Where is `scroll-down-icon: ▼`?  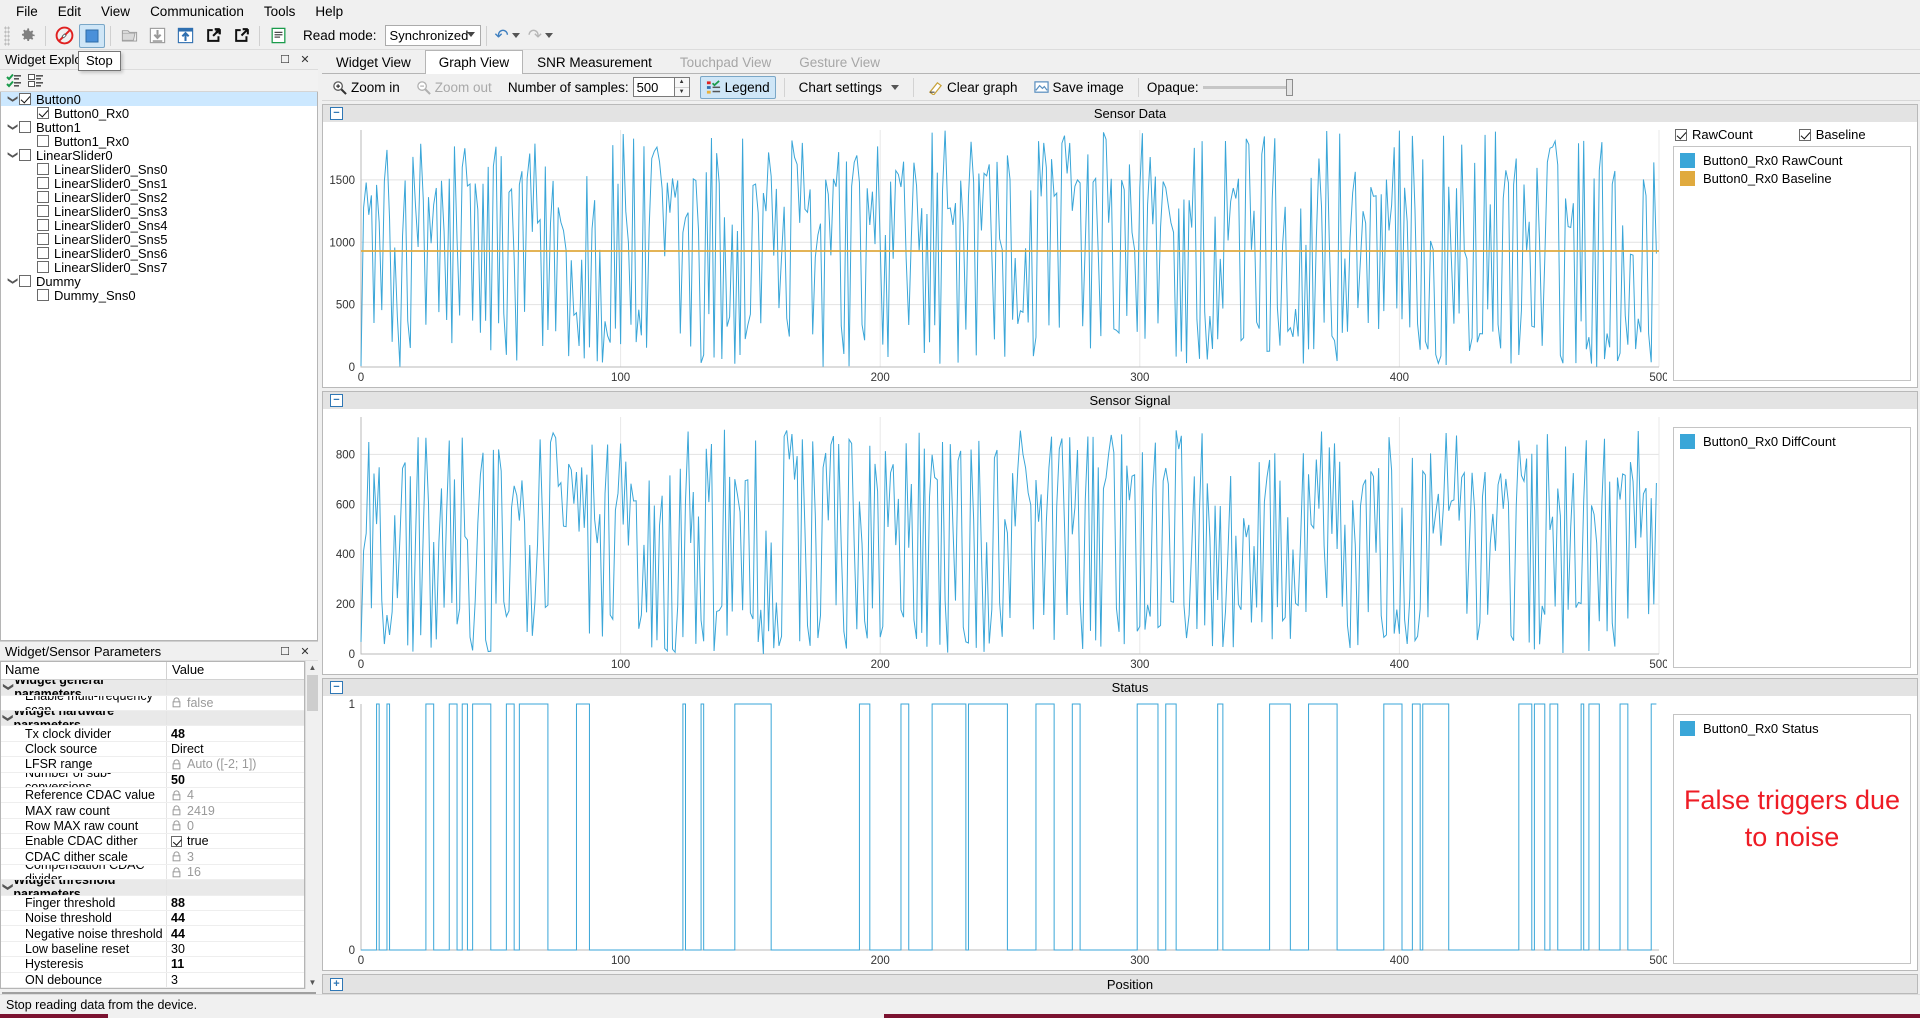 scroll-down-icon: ▼ is located at coordinates (312, 982).